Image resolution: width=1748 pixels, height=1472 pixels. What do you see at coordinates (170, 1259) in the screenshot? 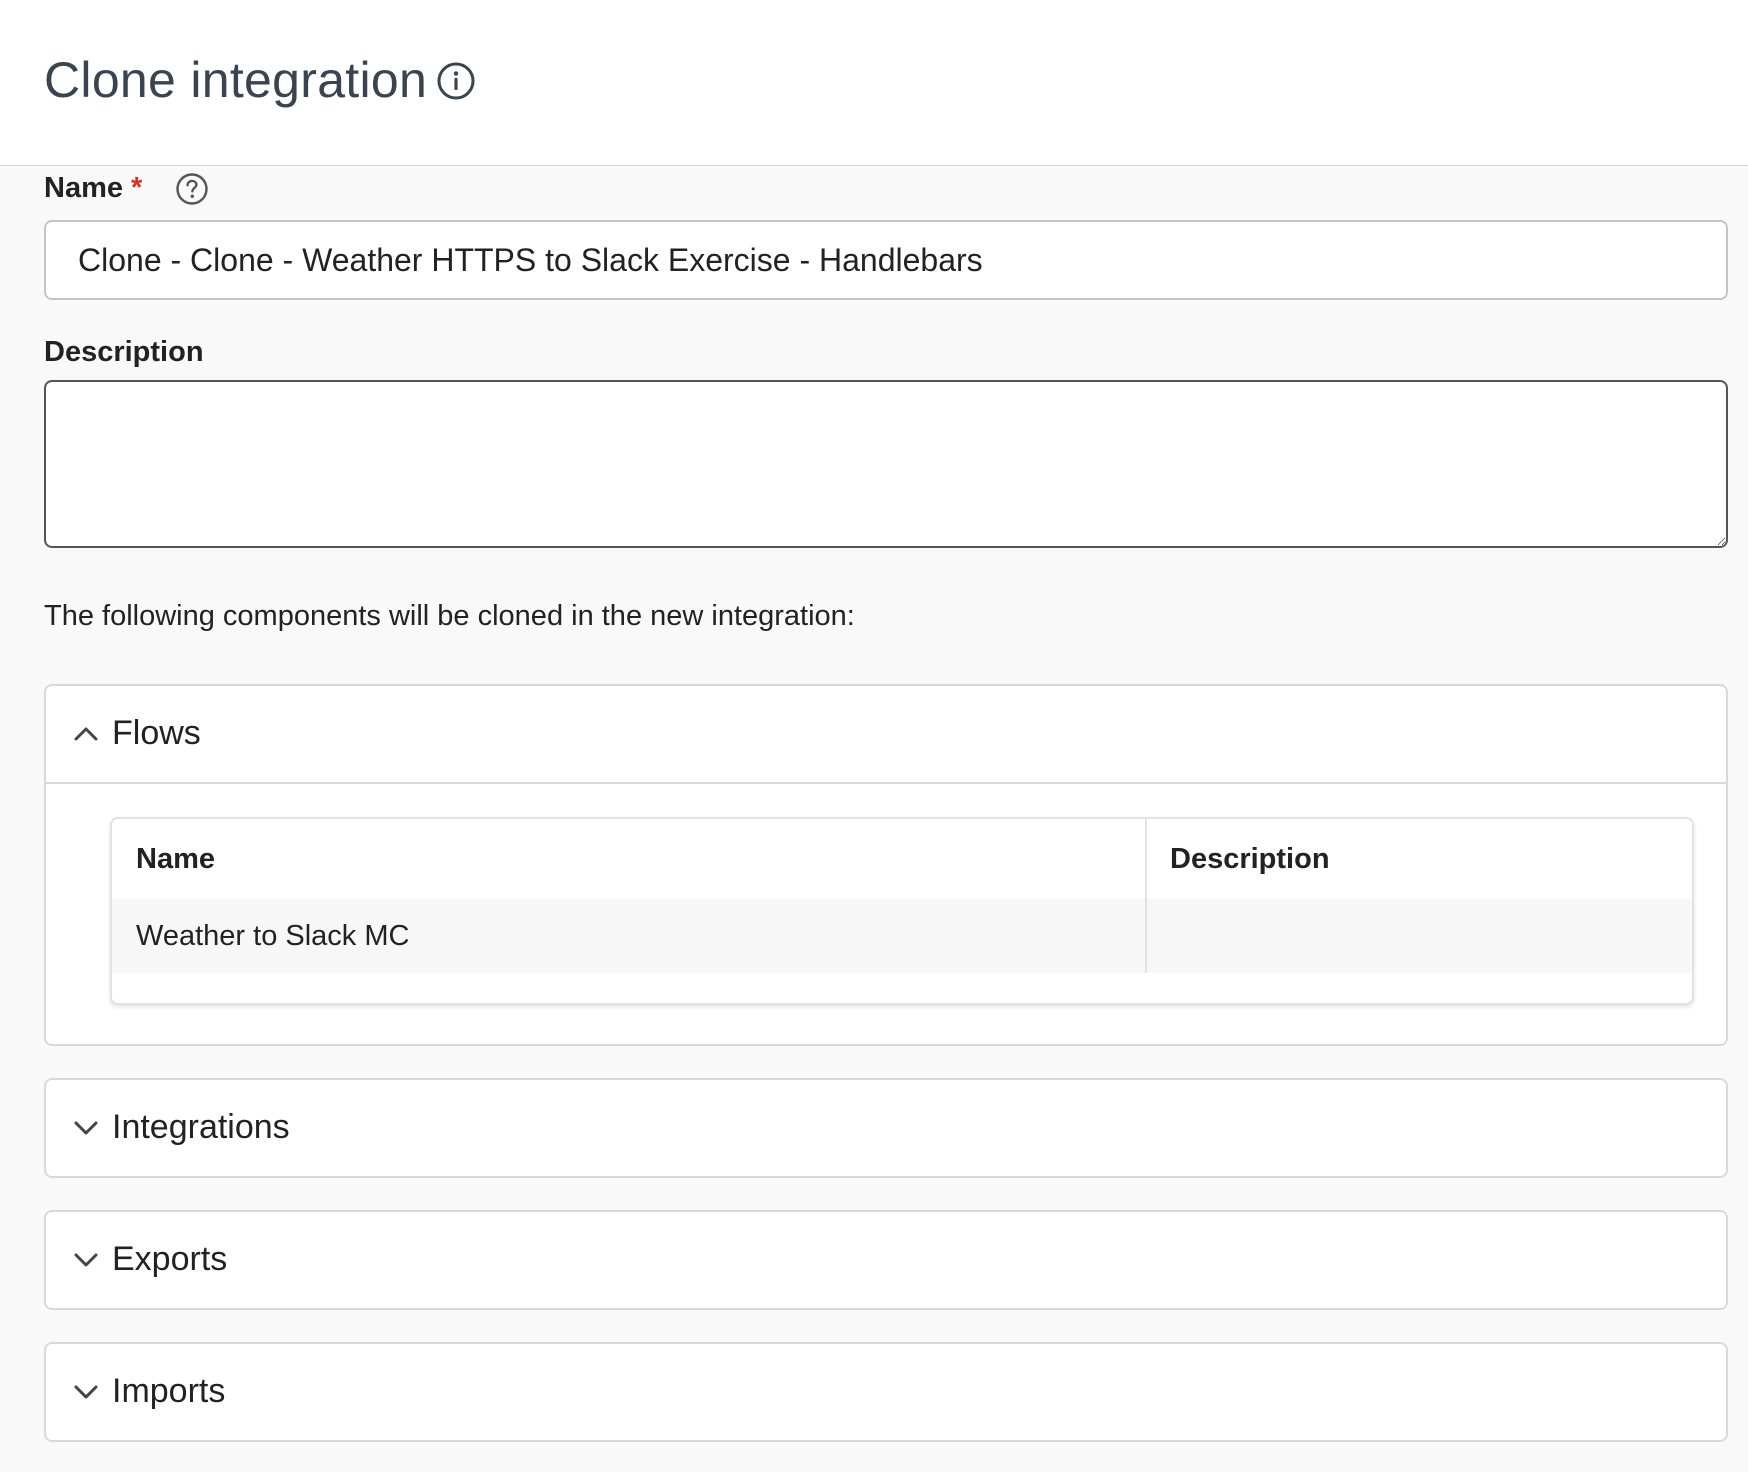
I see `exports-panel-title: Exports` at bounding box center [170, 1259].